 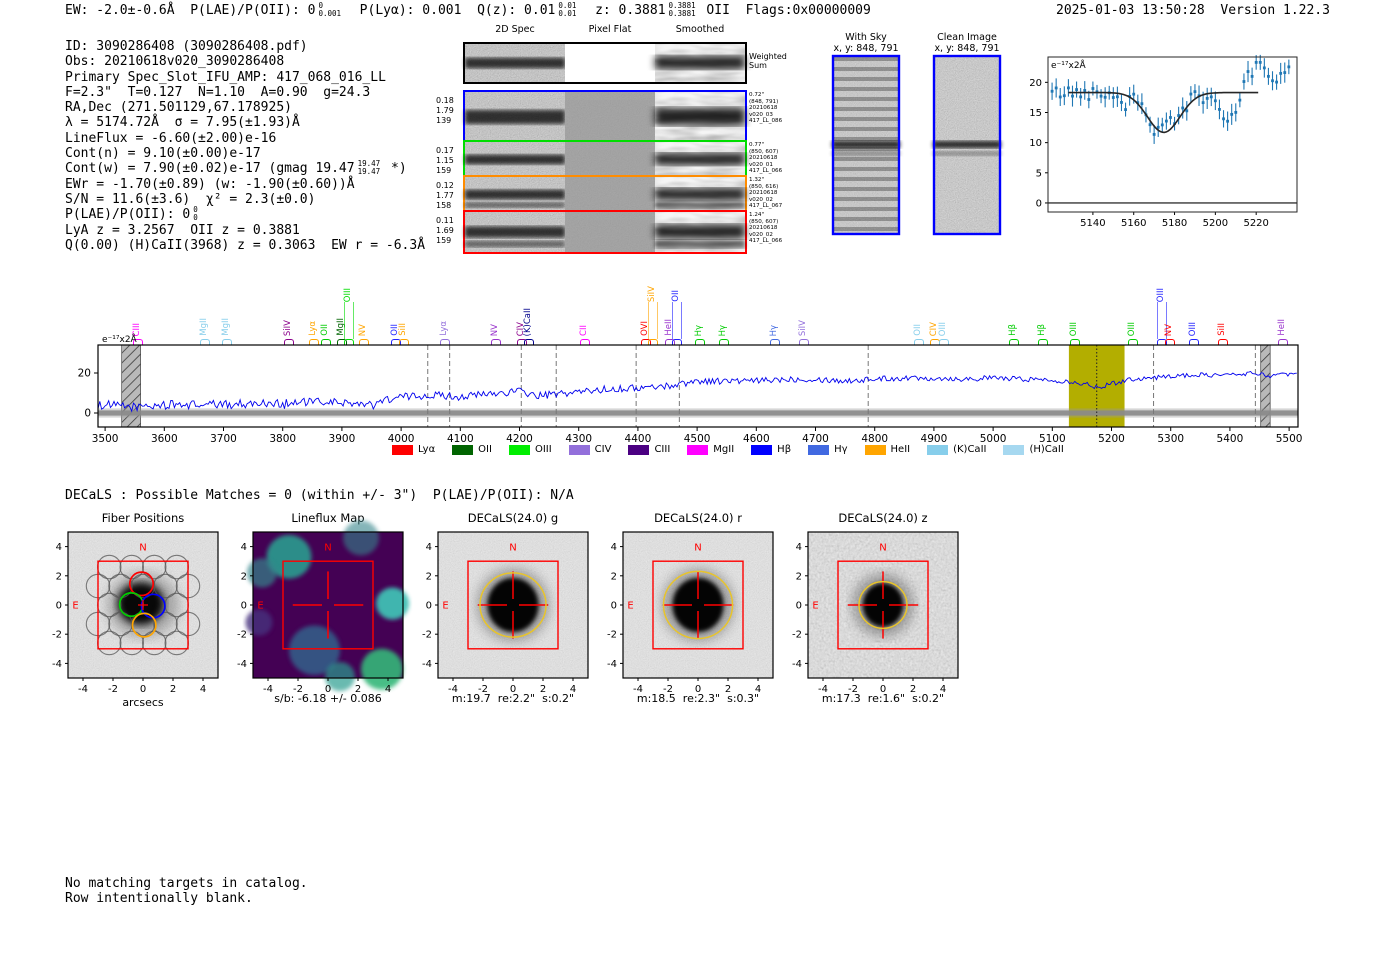 I want to click on spec2d-left-label: 0.17, so click(x=445, y=150).